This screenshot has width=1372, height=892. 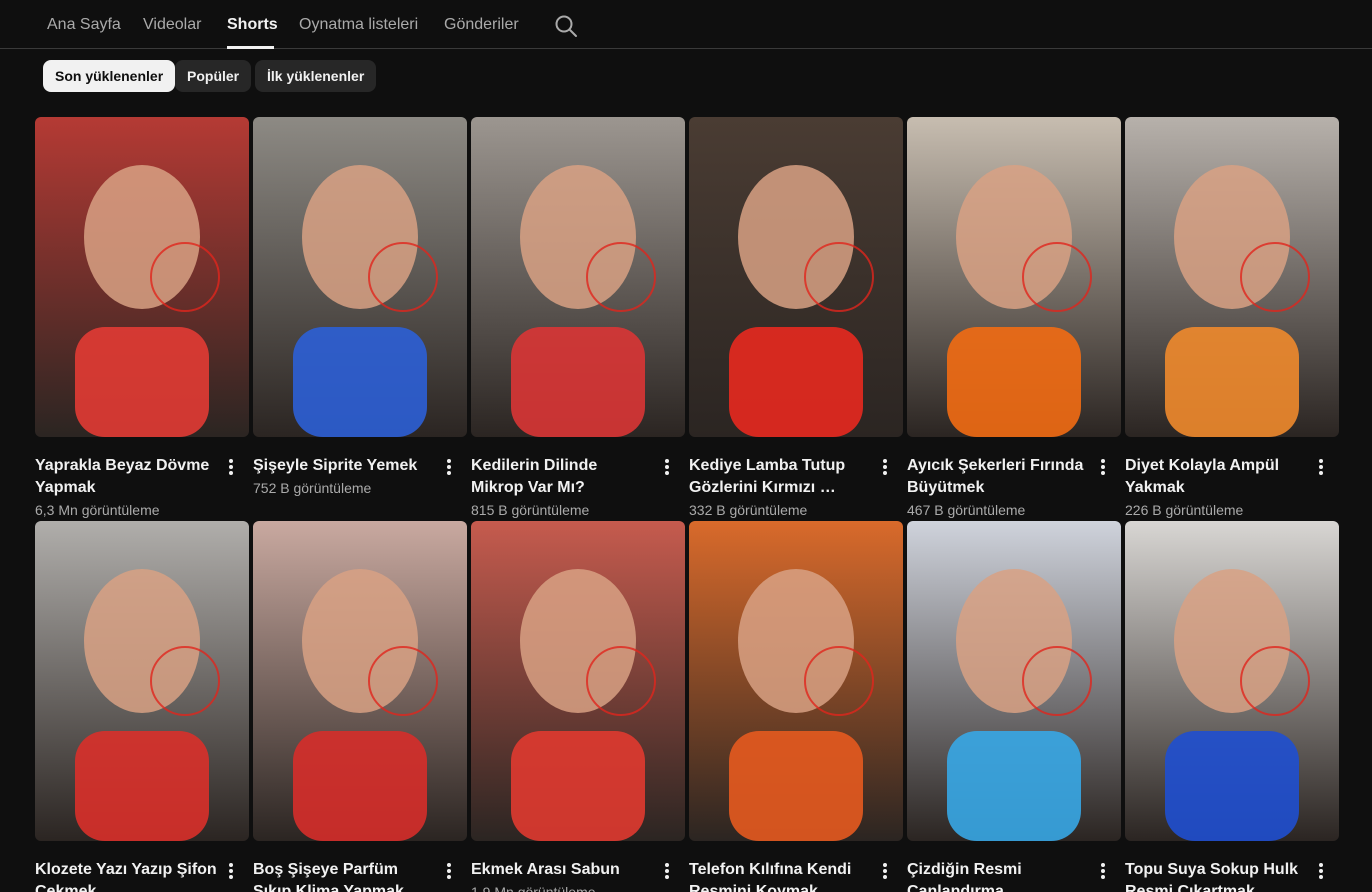 What do you see at coordinates (530, 510) in the screenshot?
I see `short-view-count: 815 B görüntüleme` at bounding box center [530, 510].